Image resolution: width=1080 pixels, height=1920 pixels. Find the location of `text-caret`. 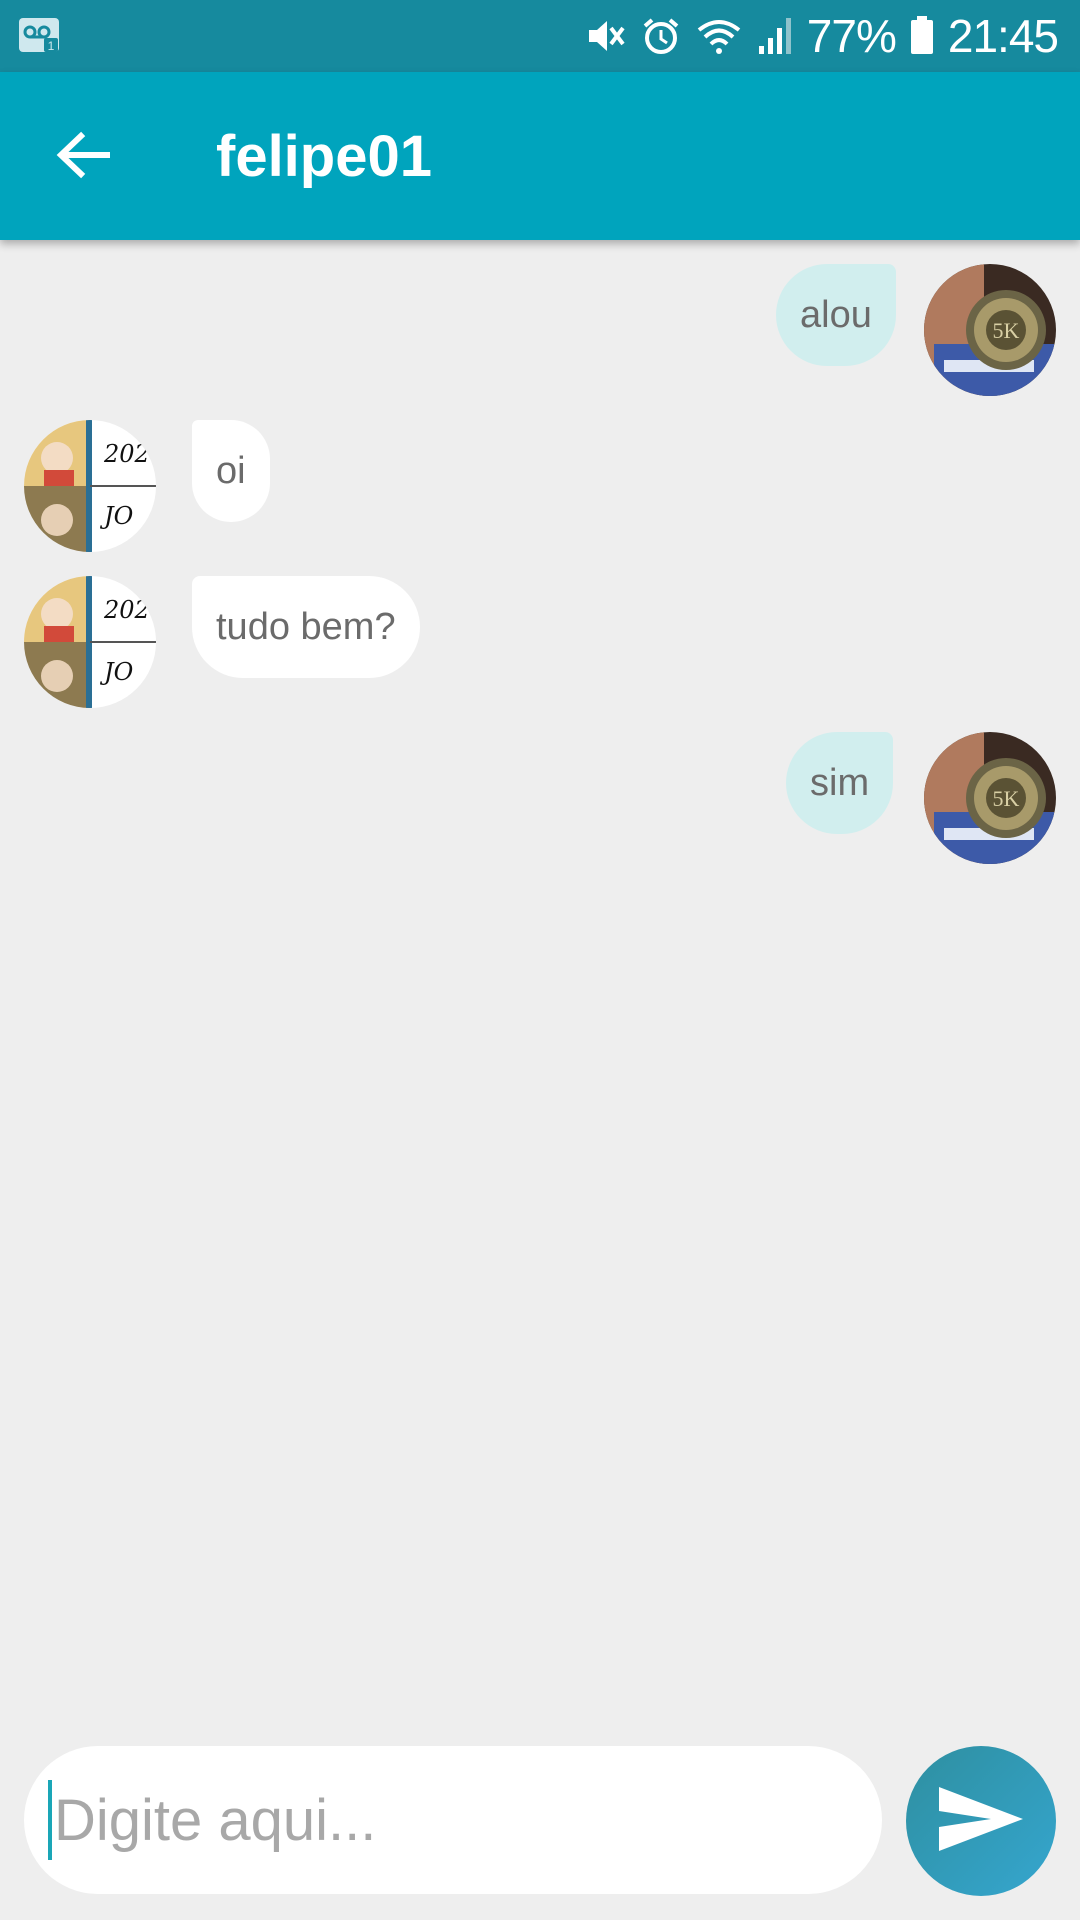

text-caret is located at coordinates (50, 1820).